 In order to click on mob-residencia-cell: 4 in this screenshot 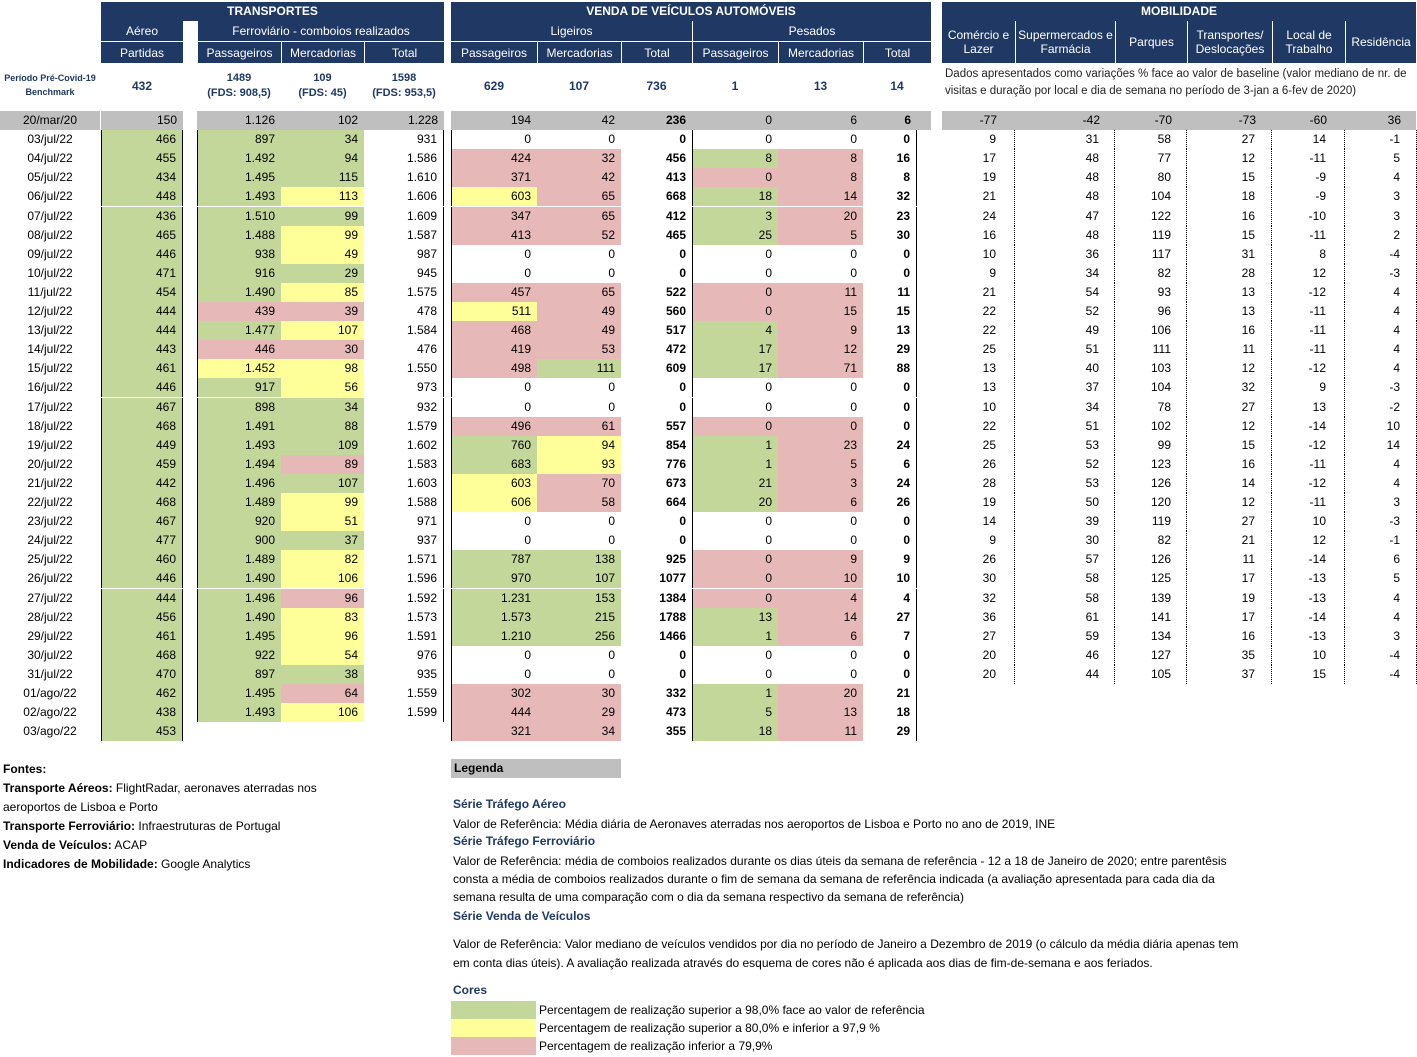, I will do `click(1381, 598)`.